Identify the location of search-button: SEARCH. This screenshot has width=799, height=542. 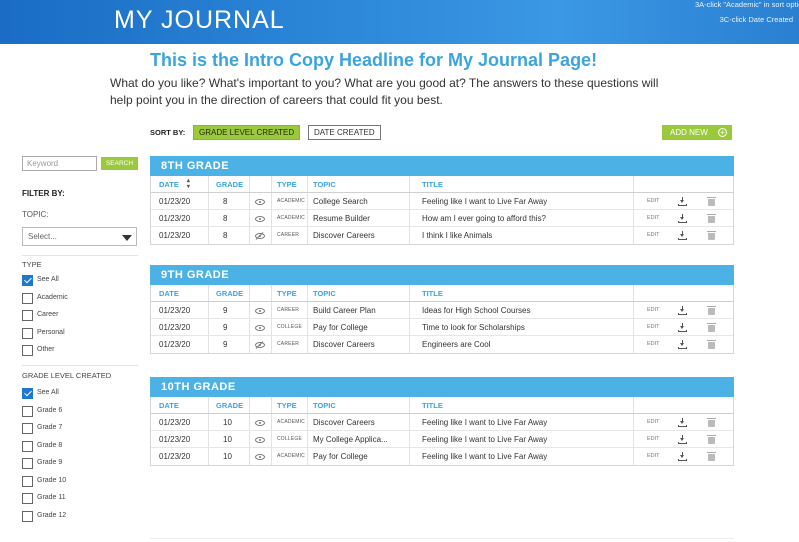
(119, 163).